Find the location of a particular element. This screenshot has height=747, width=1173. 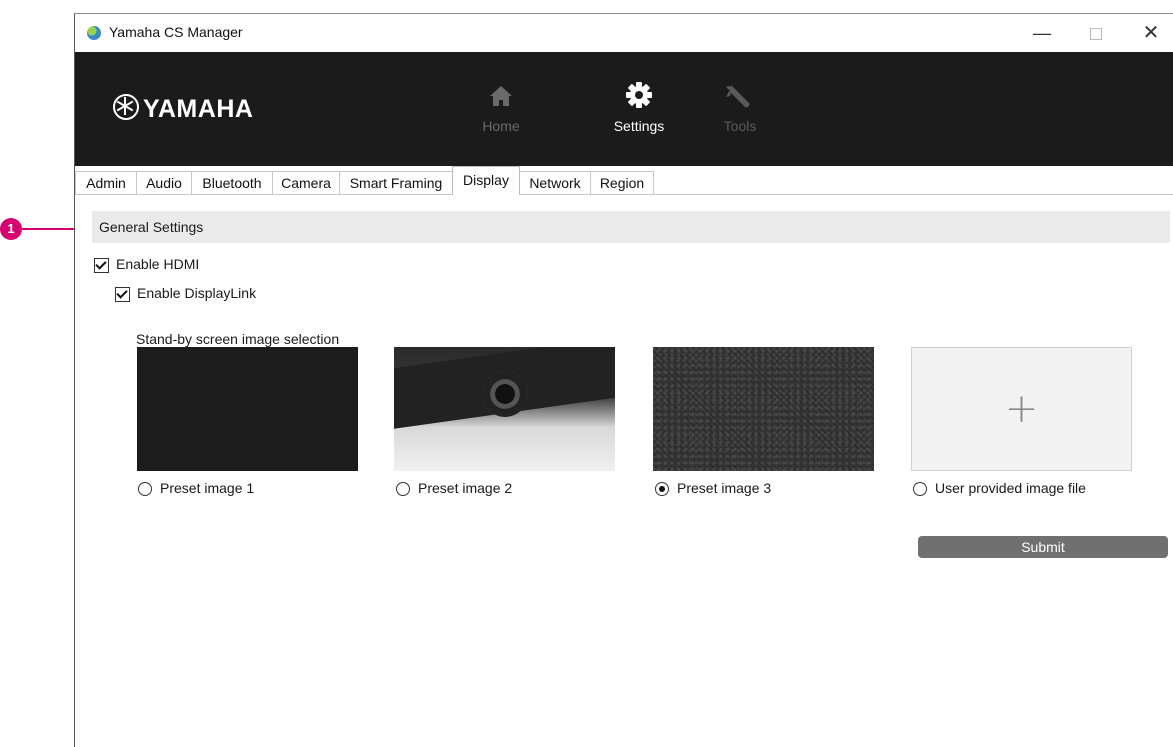

minimize-button: — is located at coordinates (1042, 33).